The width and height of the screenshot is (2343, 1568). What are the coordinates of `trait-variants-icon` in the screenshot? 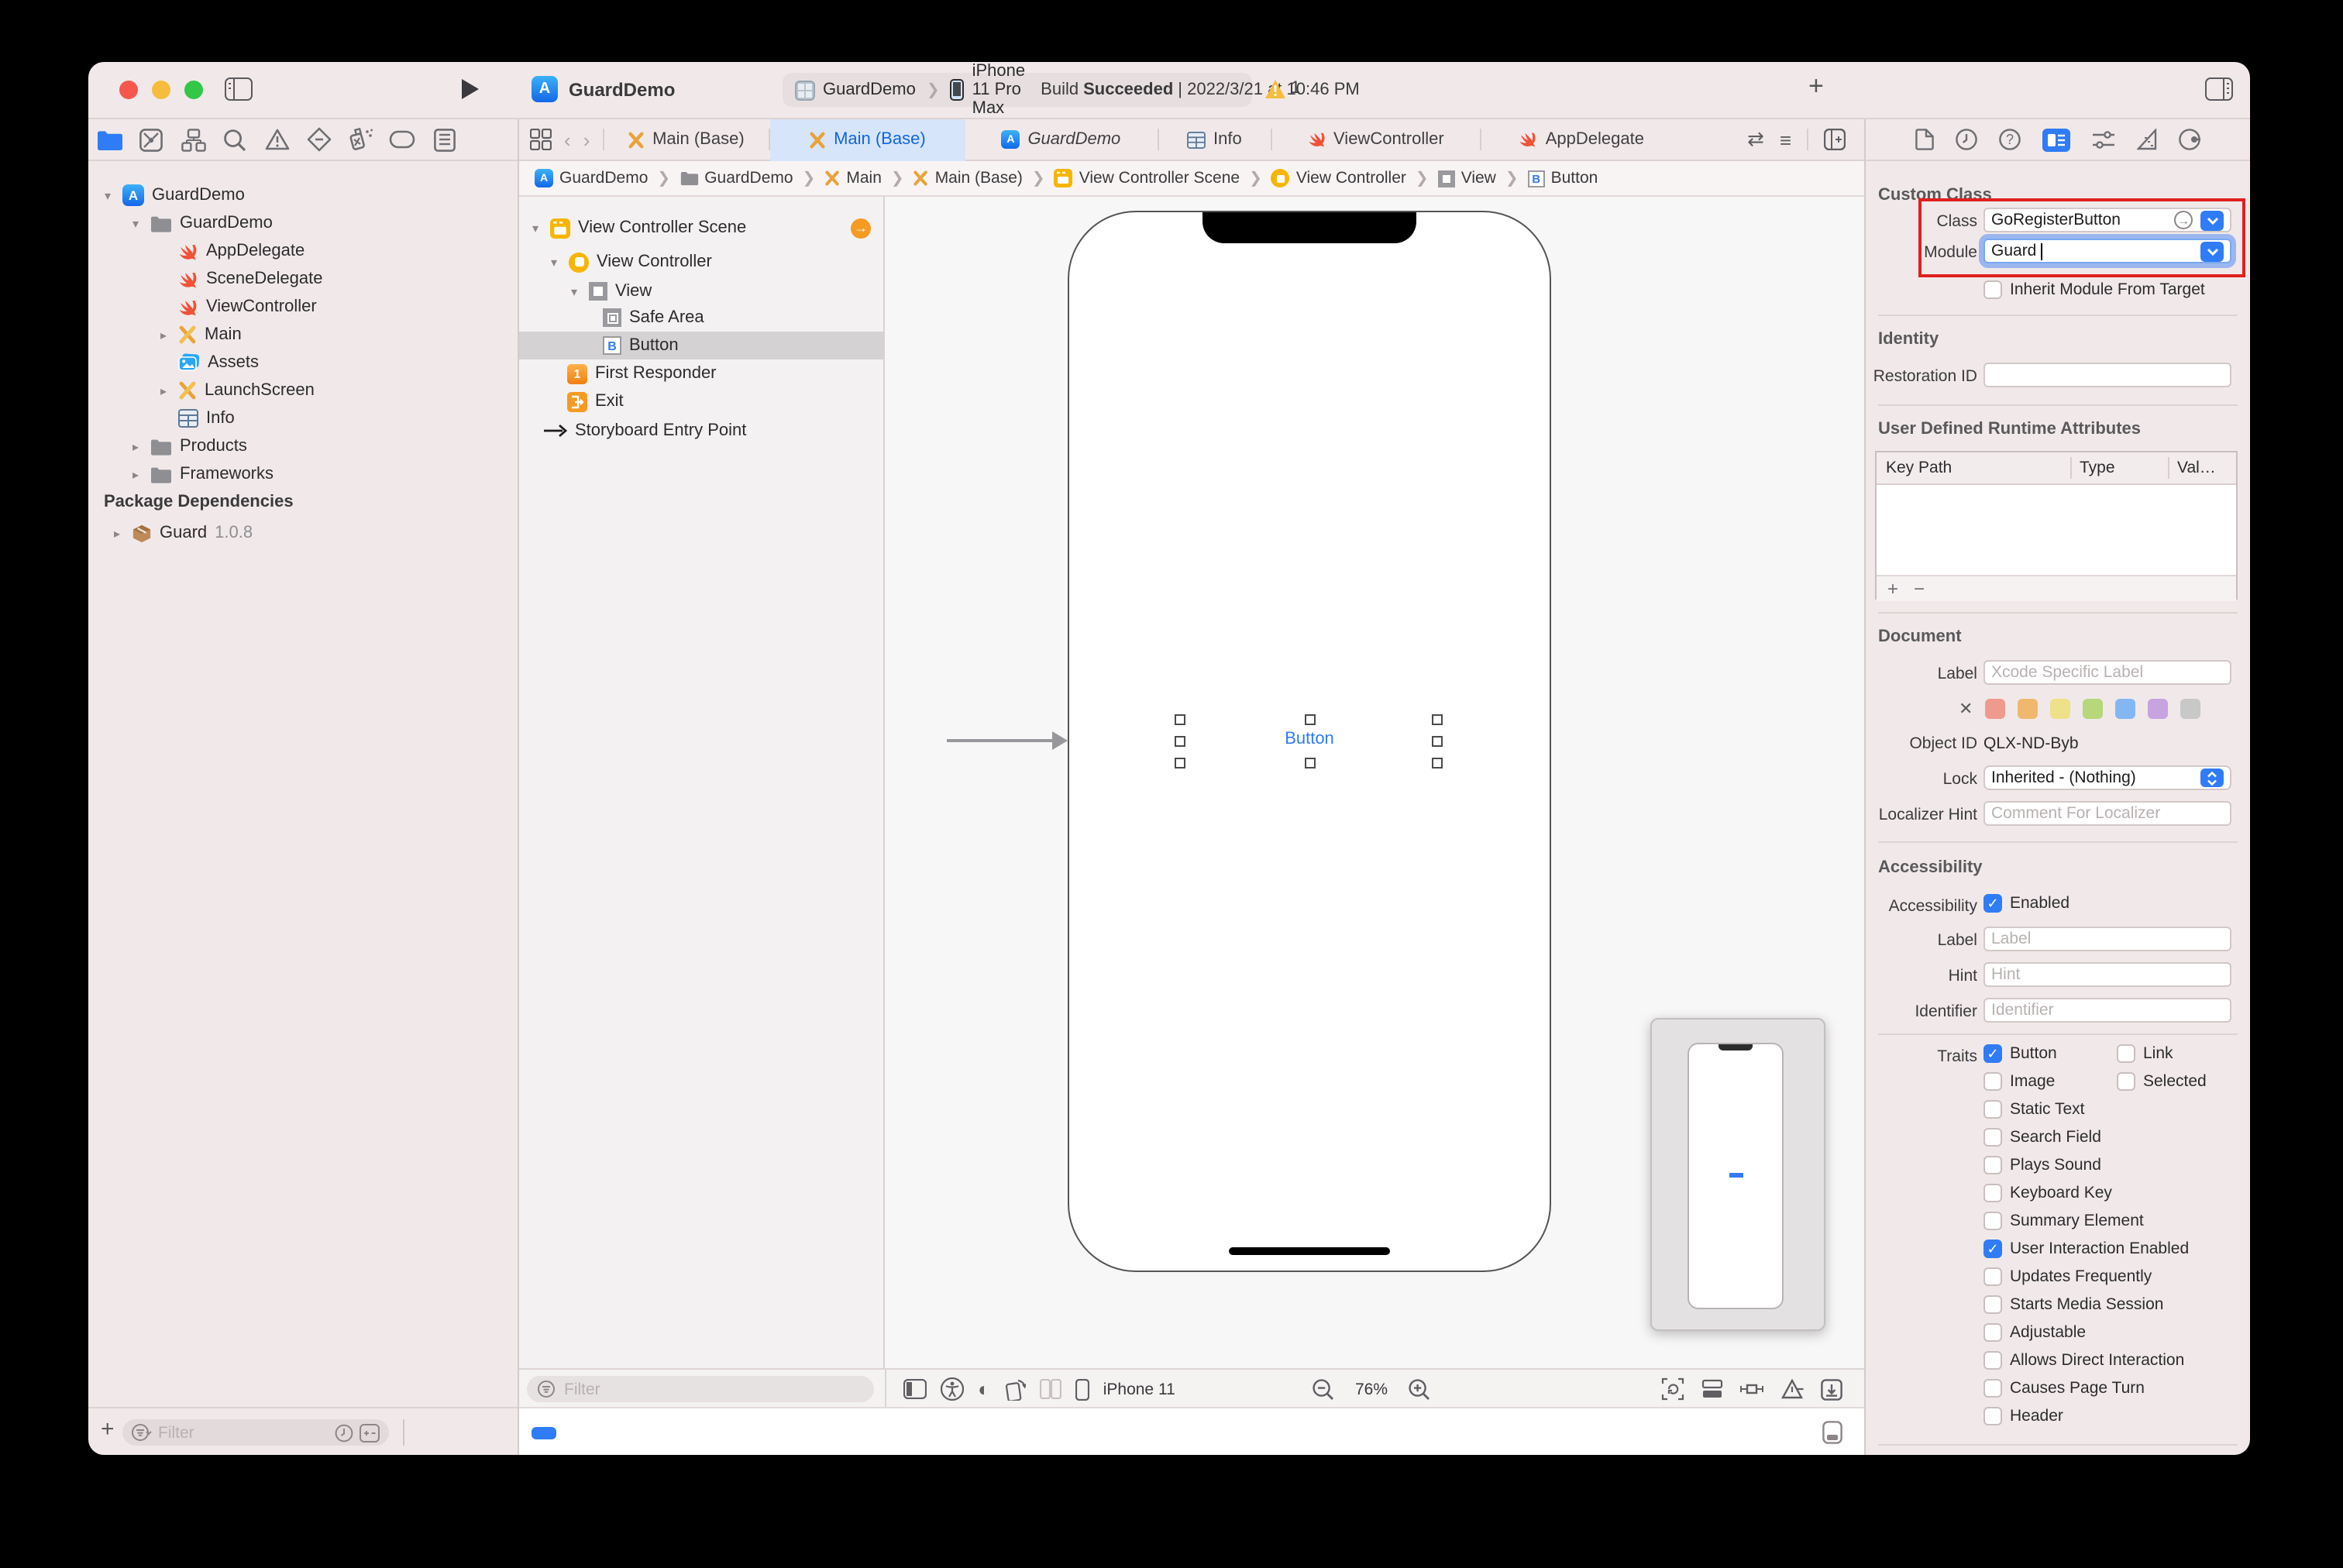 It's located at (1050, 1389).